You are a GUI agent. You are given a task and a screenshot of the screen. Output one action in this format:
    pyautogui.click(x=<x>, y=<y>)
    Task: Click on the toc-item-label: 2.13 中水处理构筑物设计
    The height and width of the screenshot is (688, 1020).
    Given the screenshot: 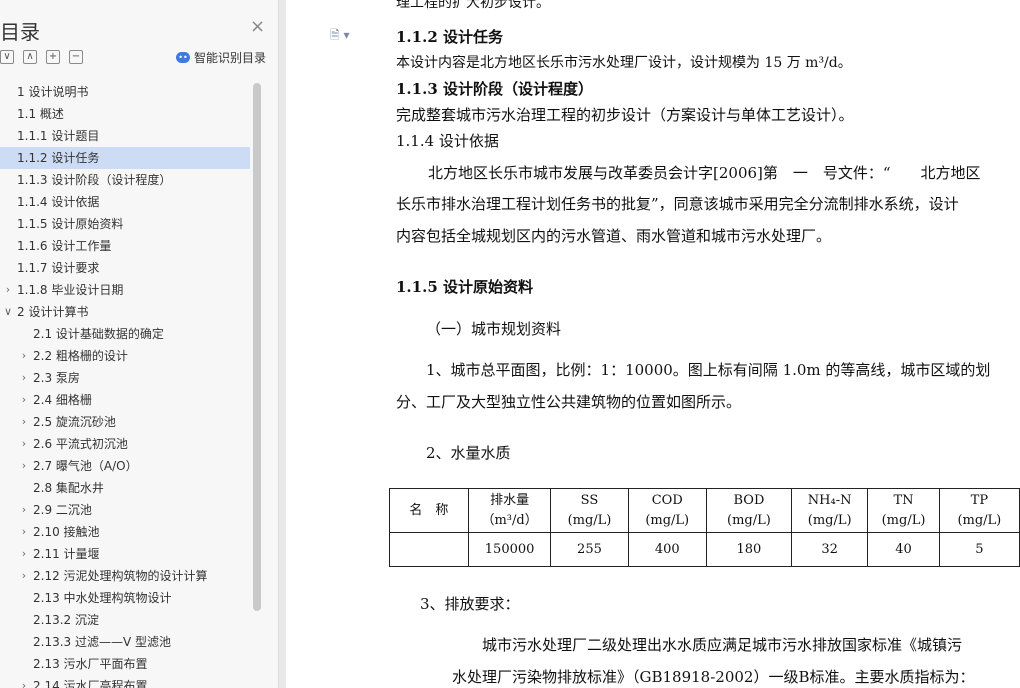 What is the action you would take?
    pyautogui.click(x=102, y=598)
    